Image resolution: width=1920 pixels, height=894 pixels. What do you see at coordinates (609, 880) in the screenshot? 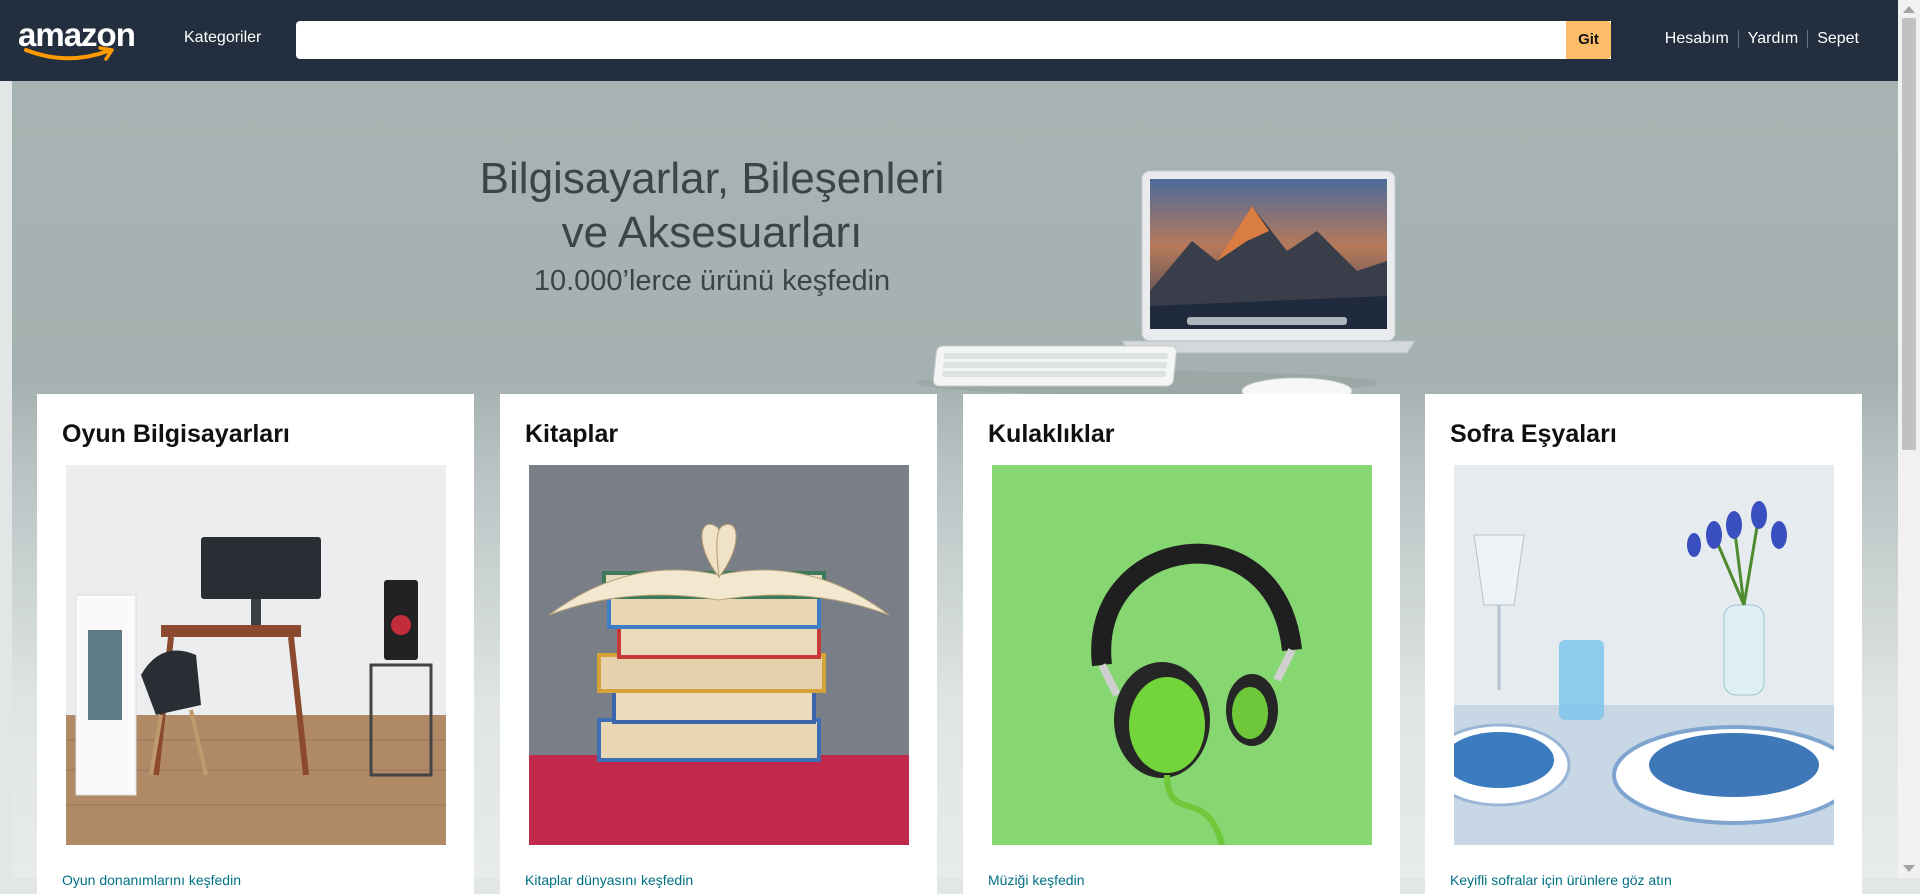
I see `card-link: Kitaplar dünyasını keşfedin` at bounding box center [609, 880].